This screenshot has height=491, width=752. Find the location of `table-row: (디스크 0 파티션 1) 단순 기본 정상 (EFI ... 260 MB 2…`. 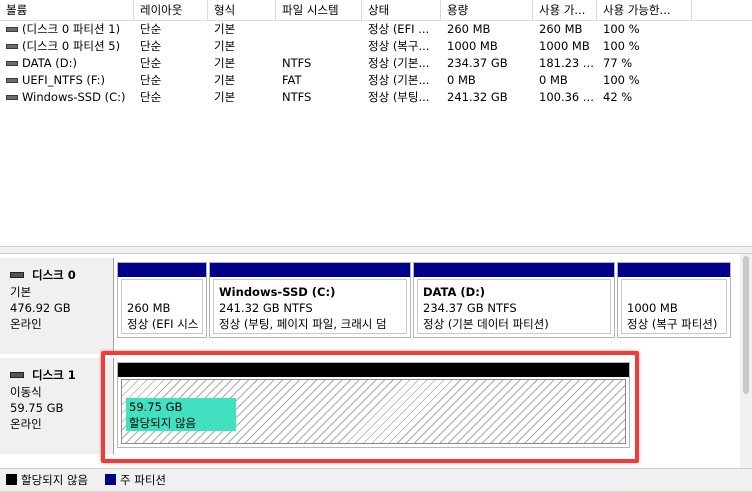

table-row: (디스크 0 파티션 1) 단순 기본 정상 (EFI ... 260 MB 2… is located at coordinates (376, 29).